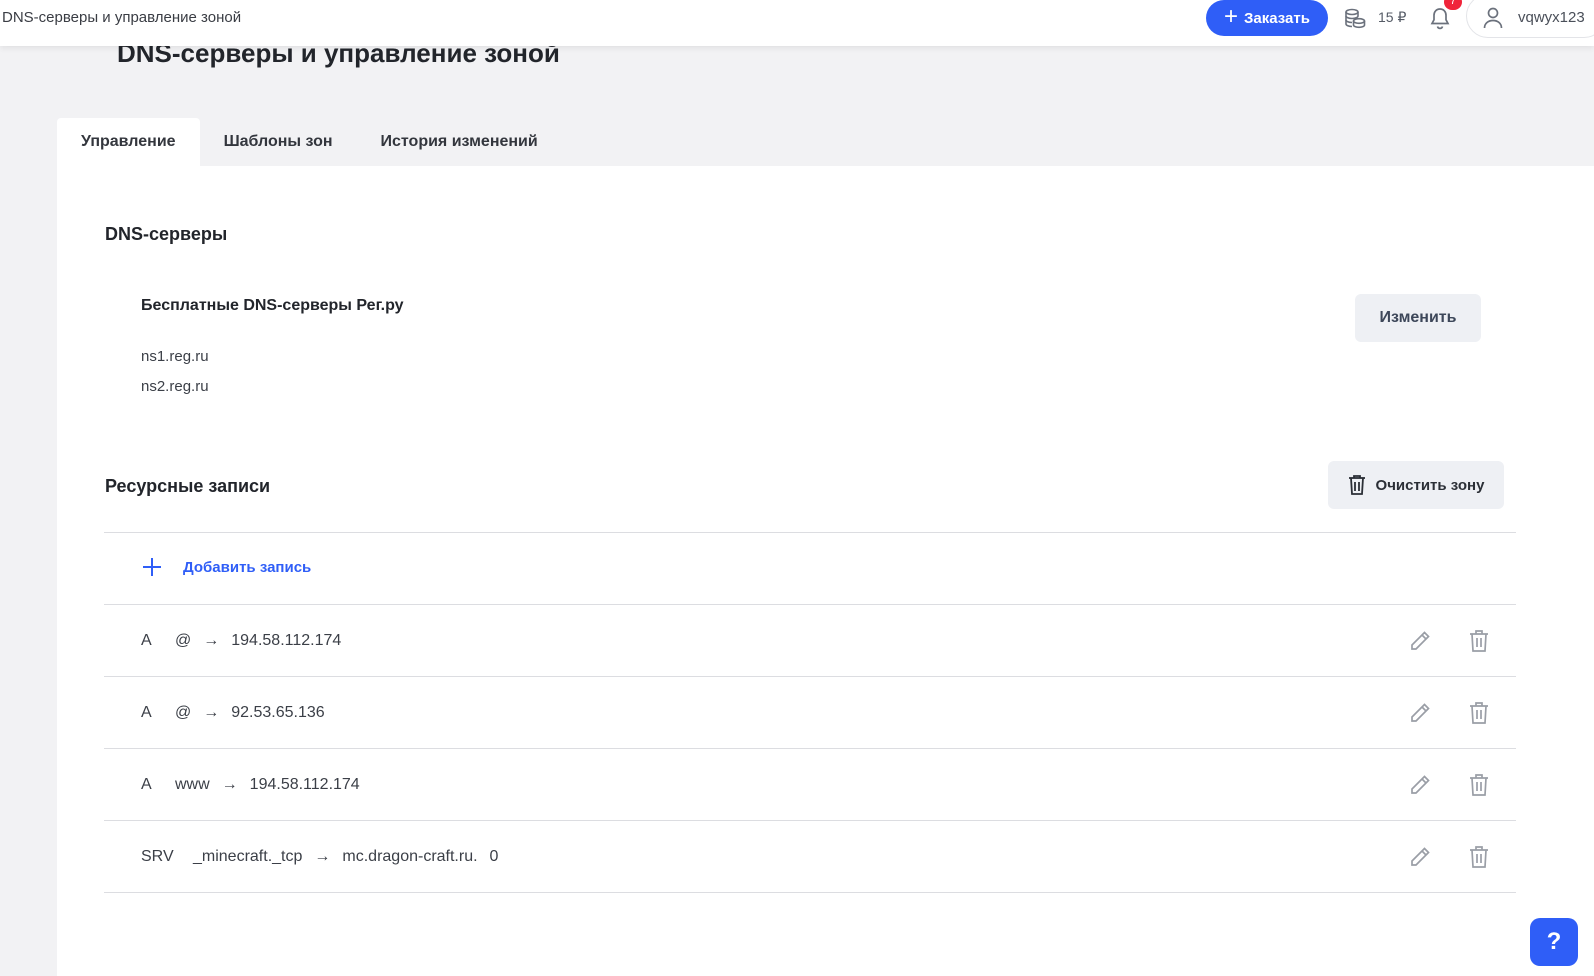  I want to click on record-value: 92.53.65.136, so click(278, 712).